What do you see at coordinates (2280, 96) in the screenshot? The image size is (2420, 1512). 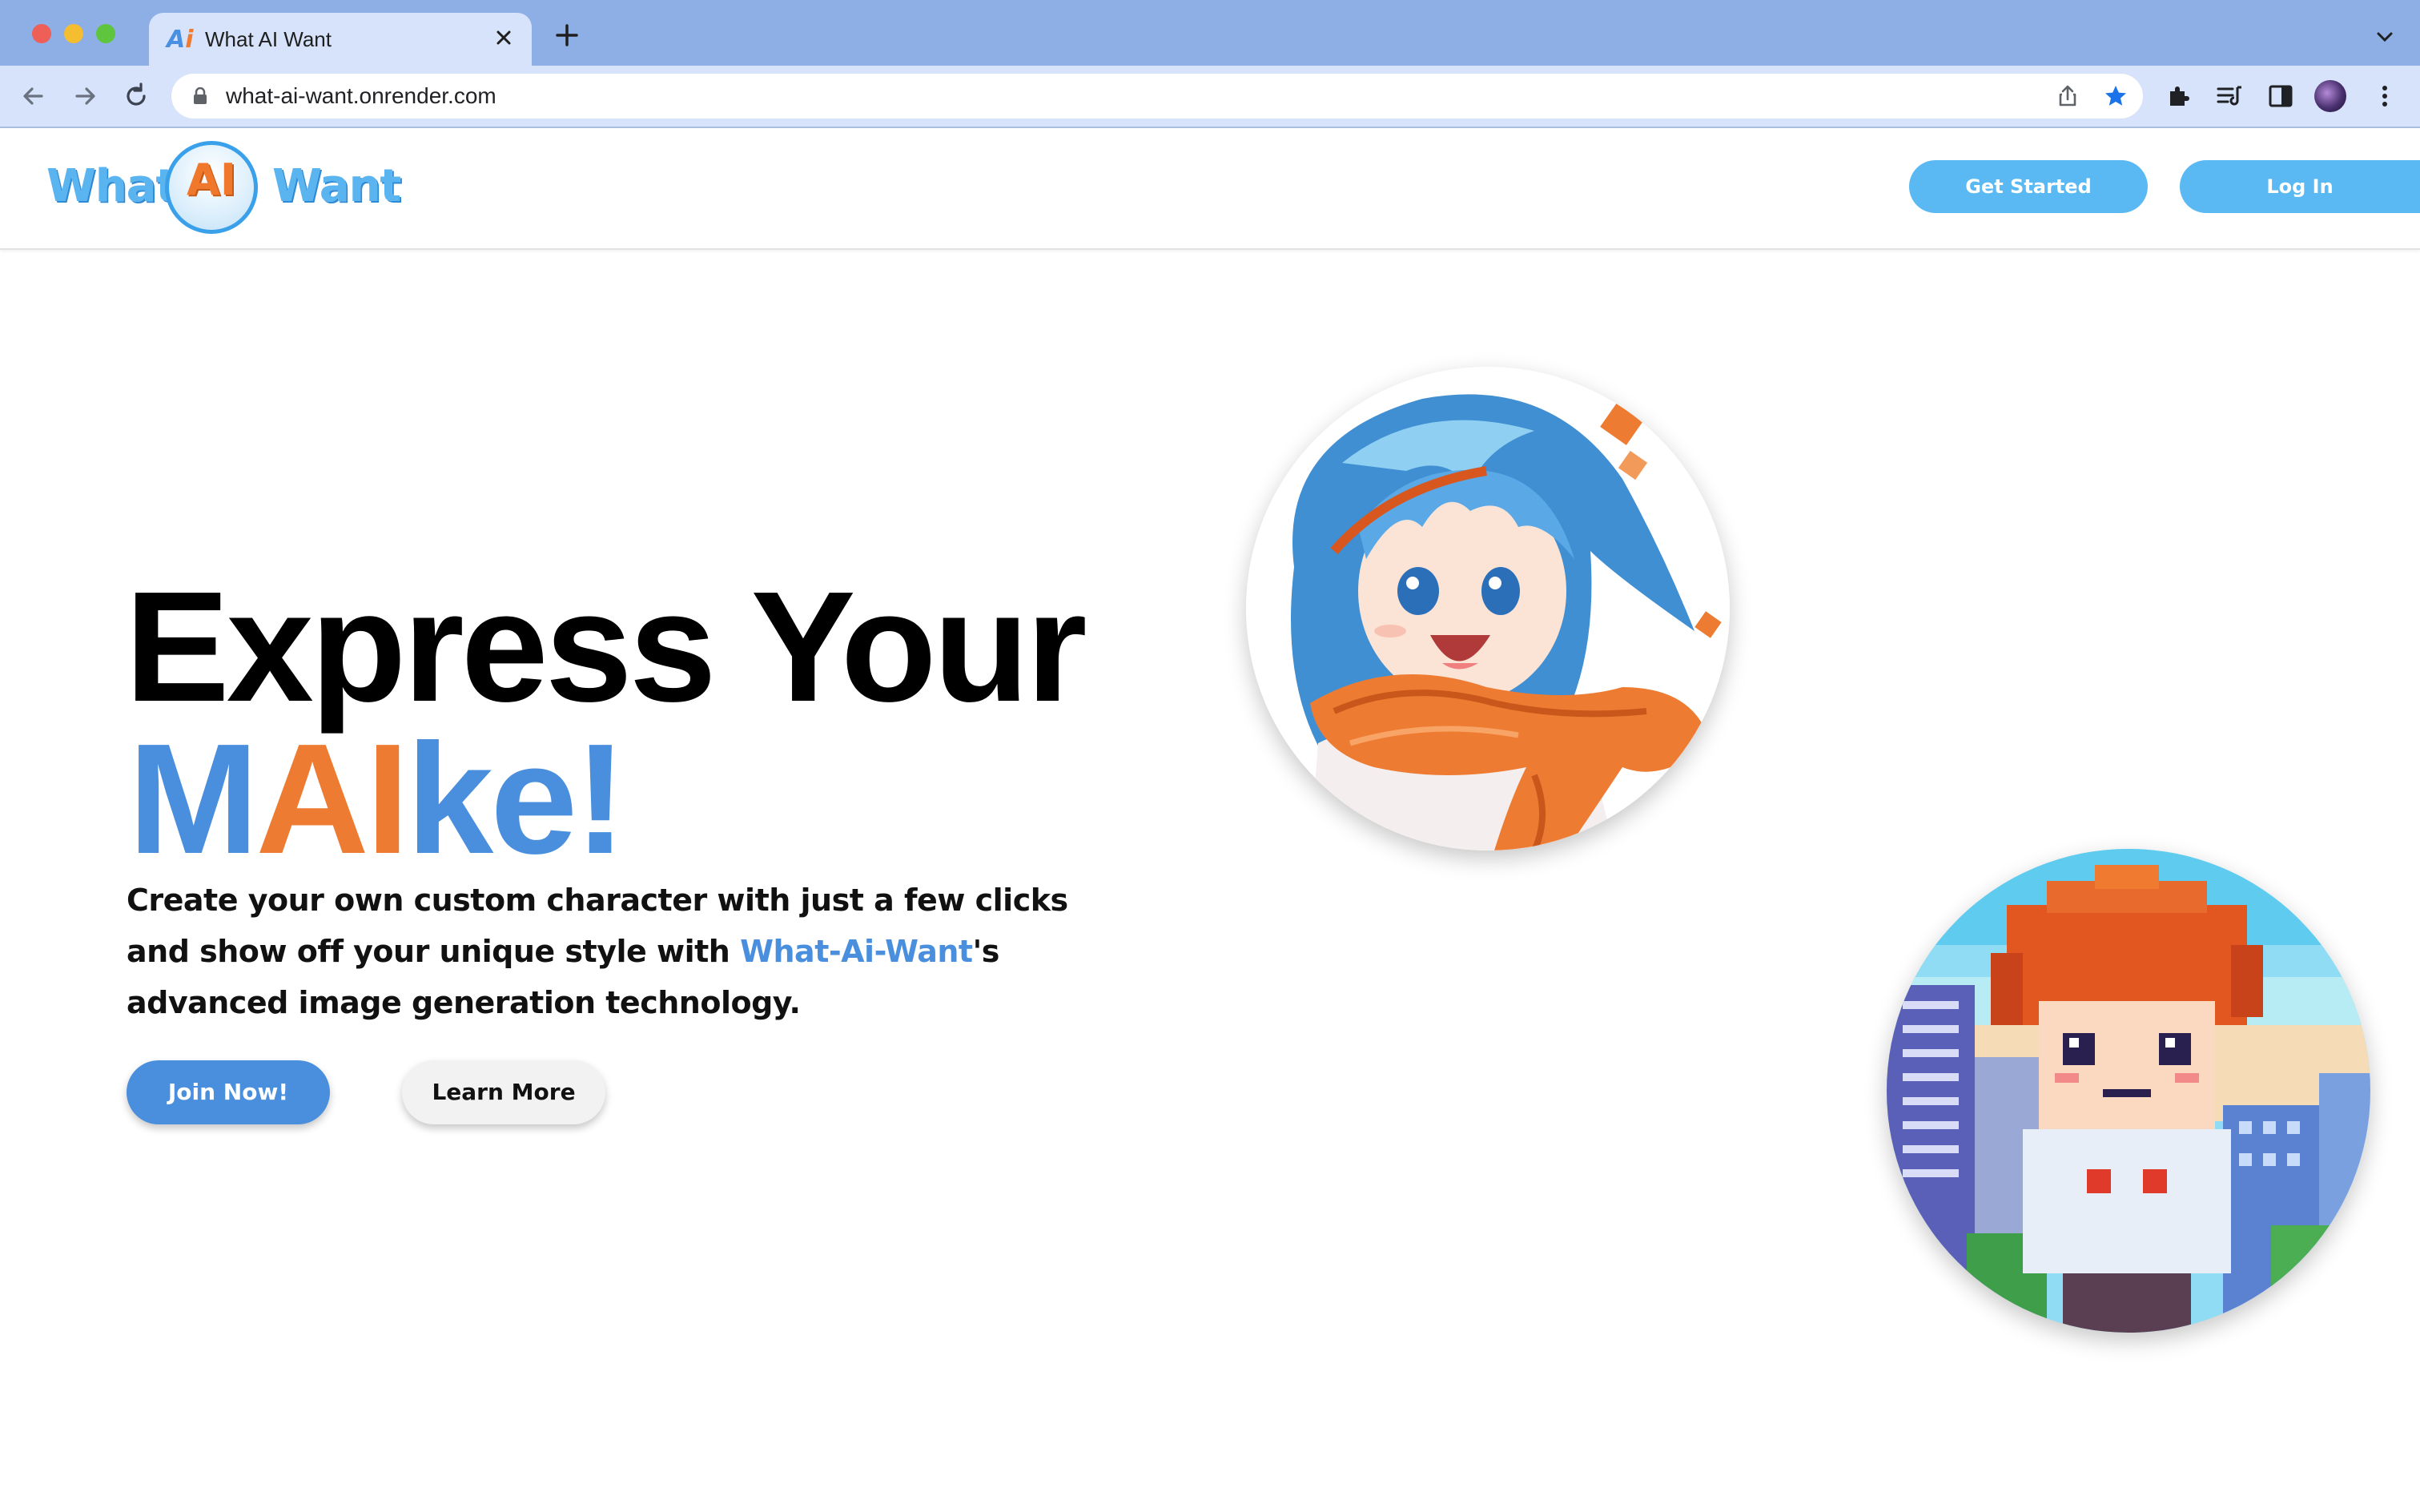 I see `side-panel-icon` at bounding box center [2280, 96].